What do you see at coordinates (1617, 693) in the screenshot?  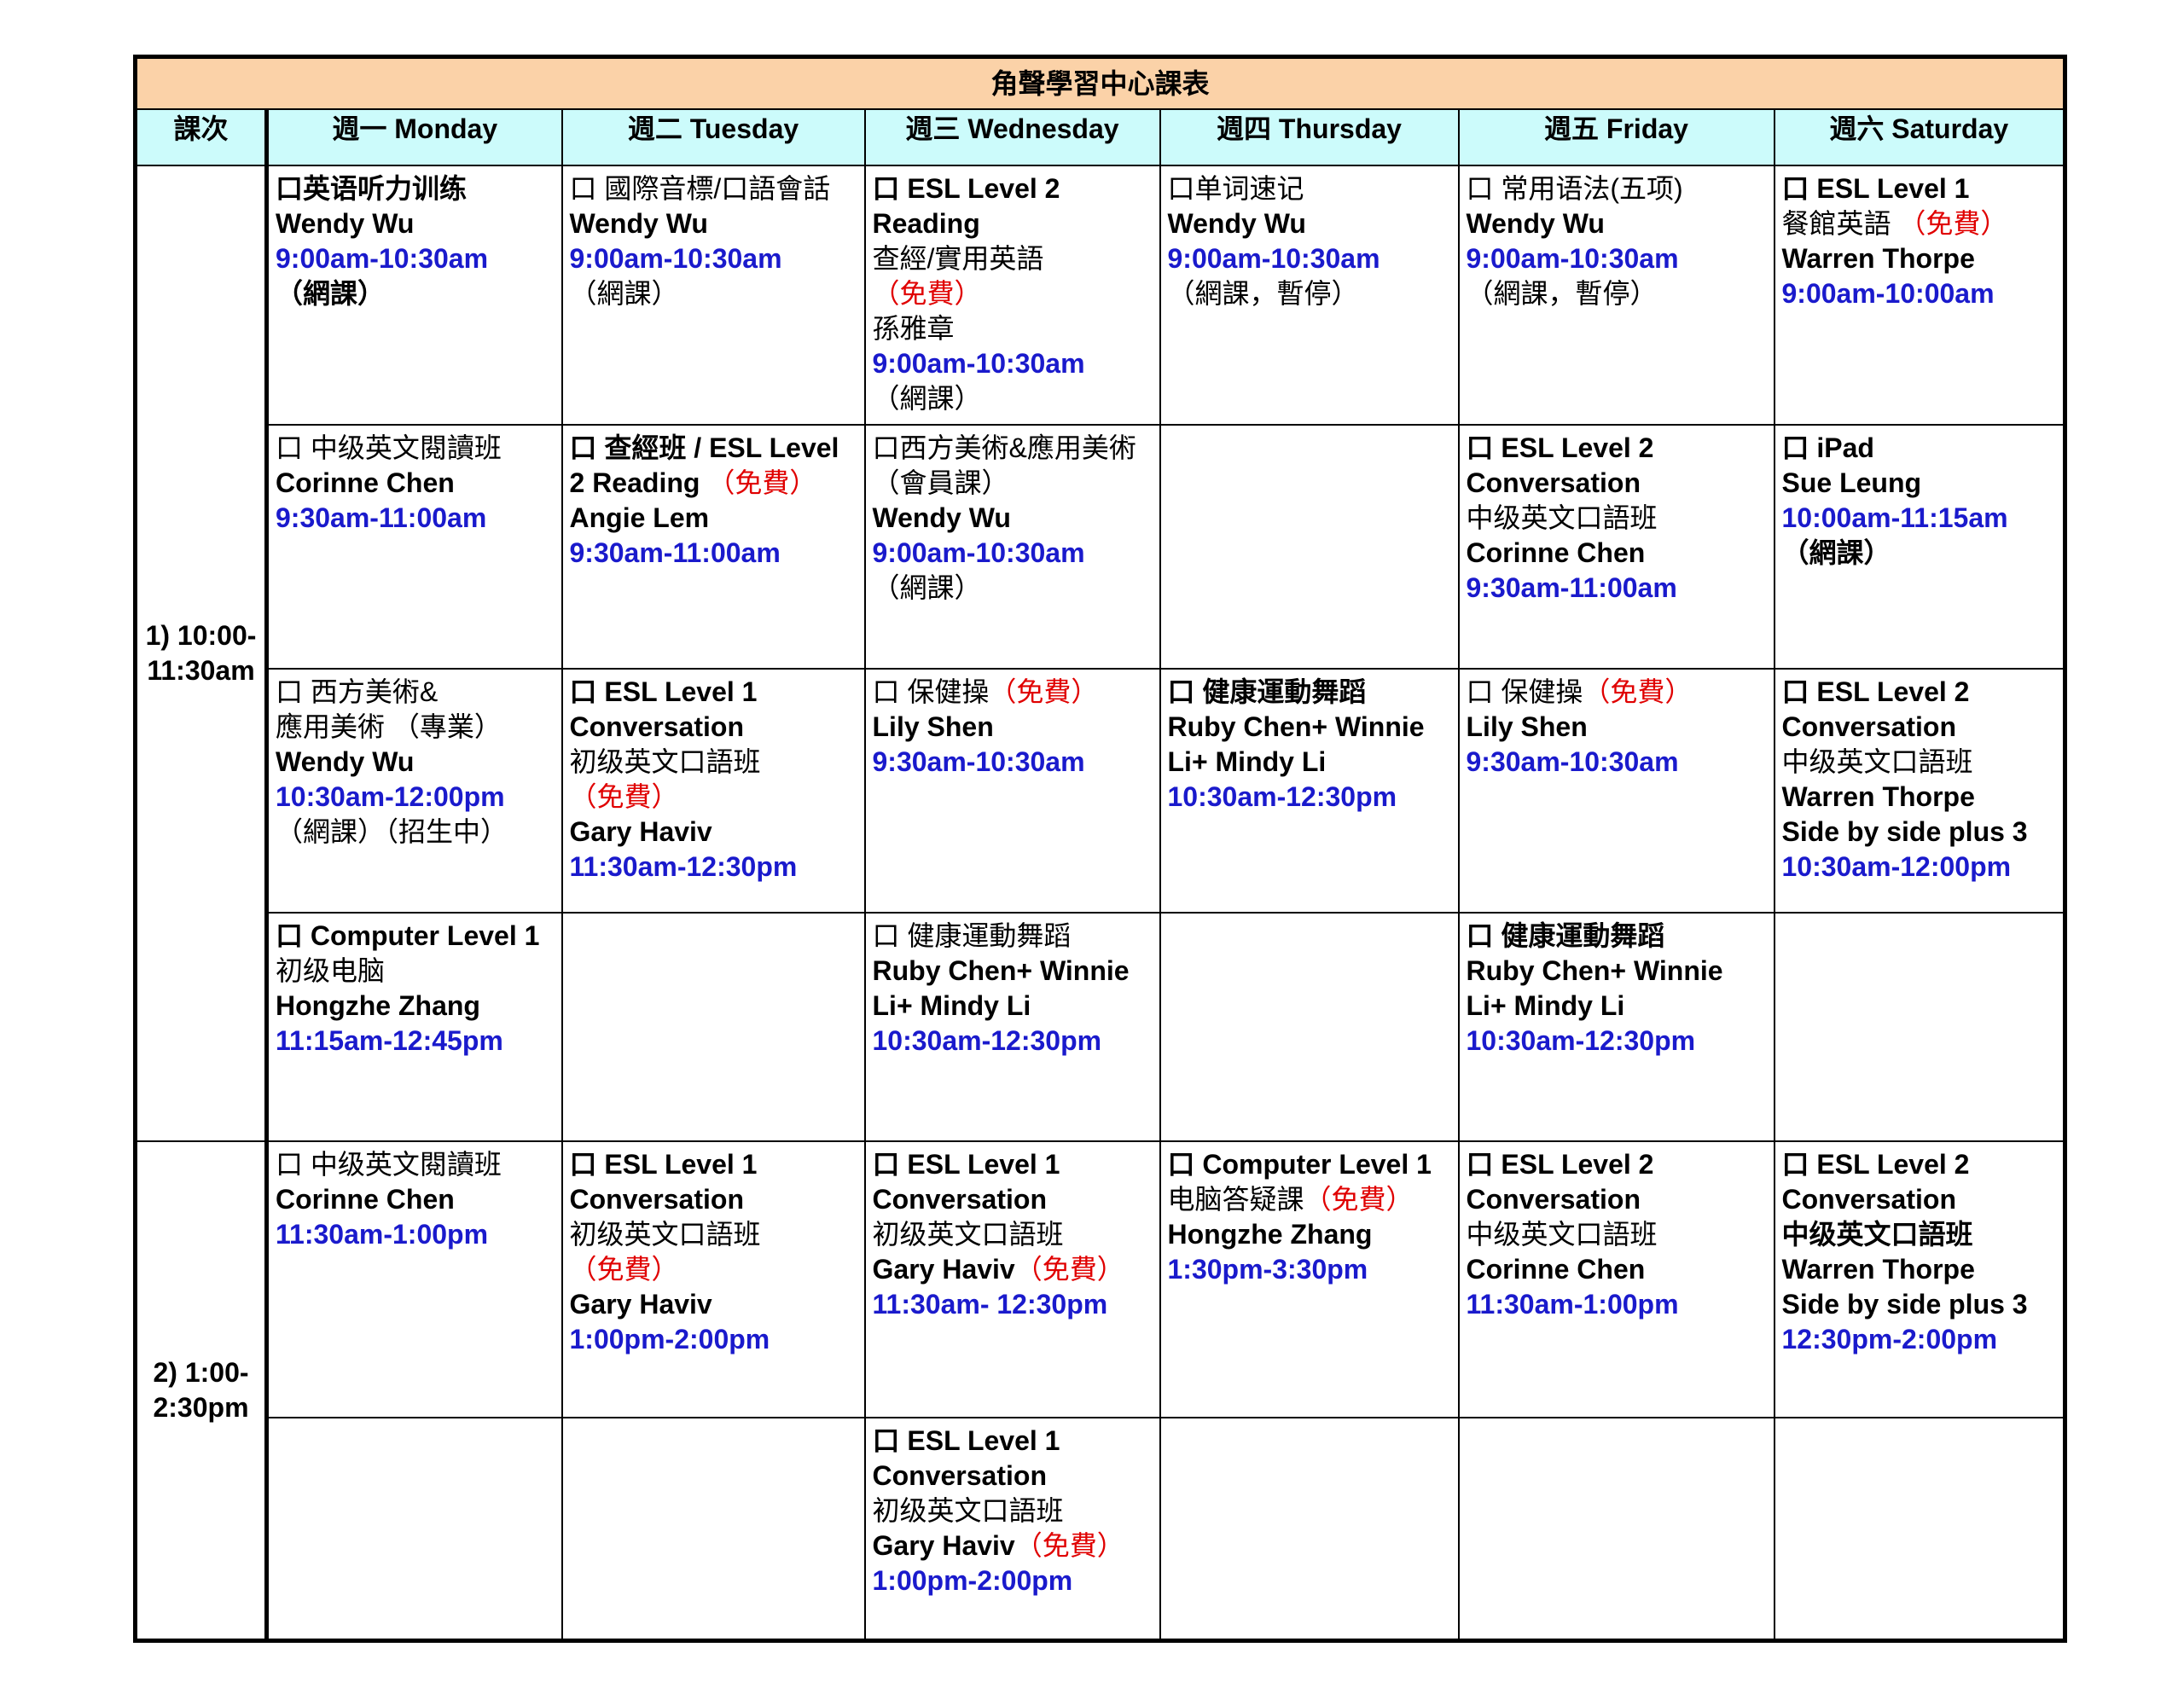 I see `cell-line: 口 保健操（免費）` at bounding box center [1617, 693].